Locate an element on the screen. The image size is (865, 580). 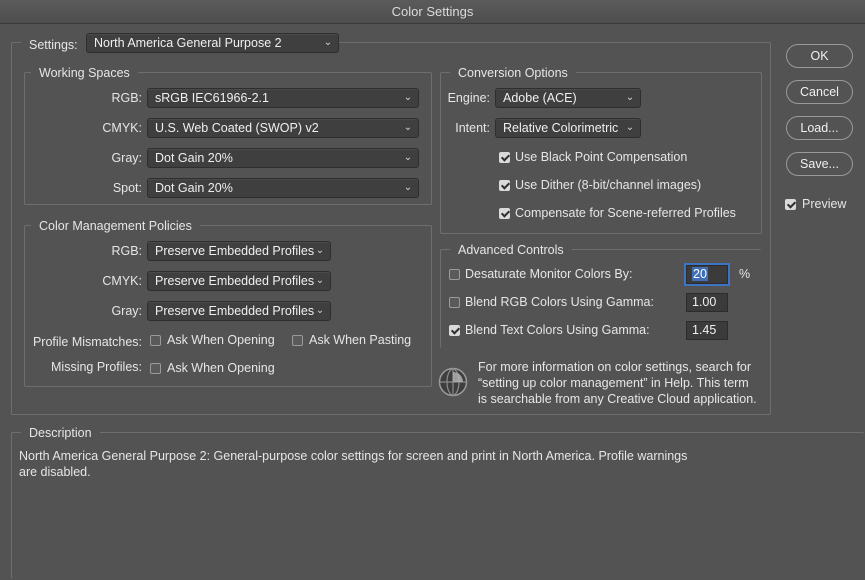
ws-spot-value: Dot Gain 20% is located at coordinates (194, 188).